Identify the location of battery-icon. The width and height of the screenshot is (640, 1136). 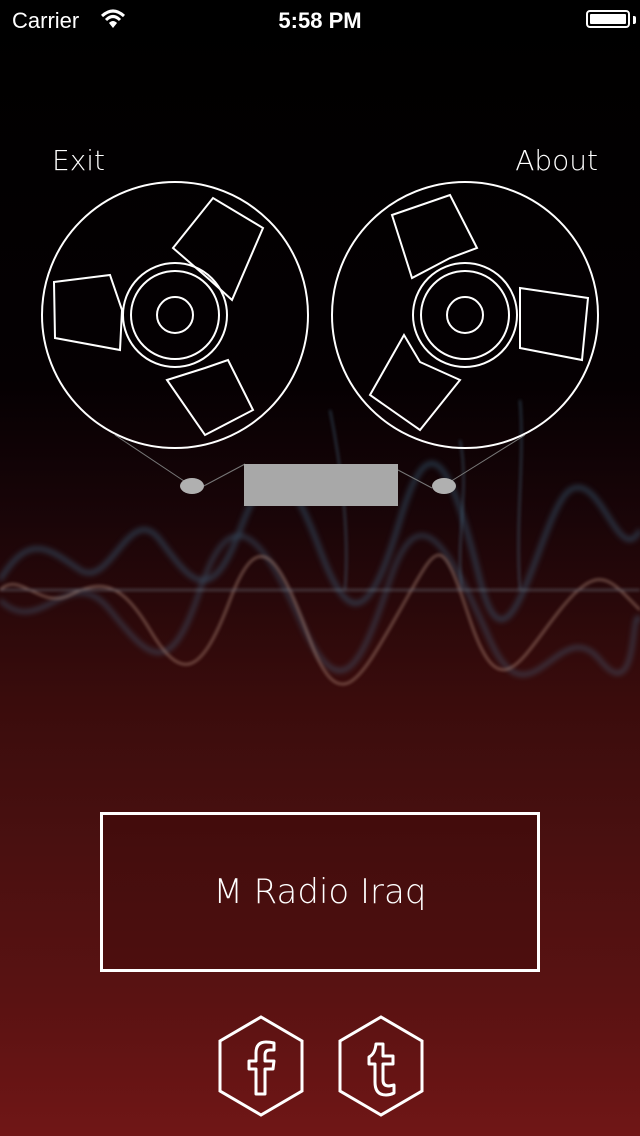
(608, 19).